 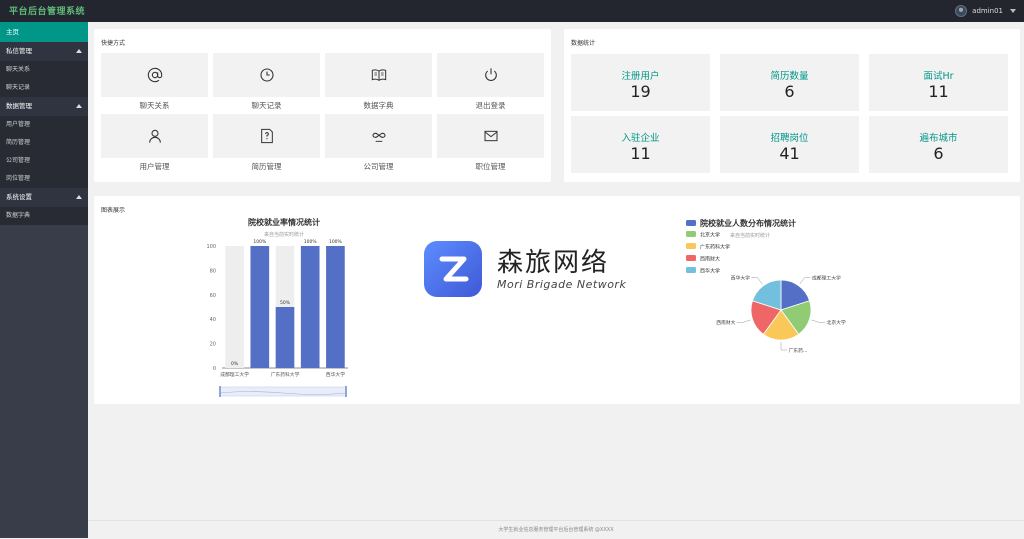 I want to click on sidebar-item-users: 用户管理, so click(x=44, y=125).